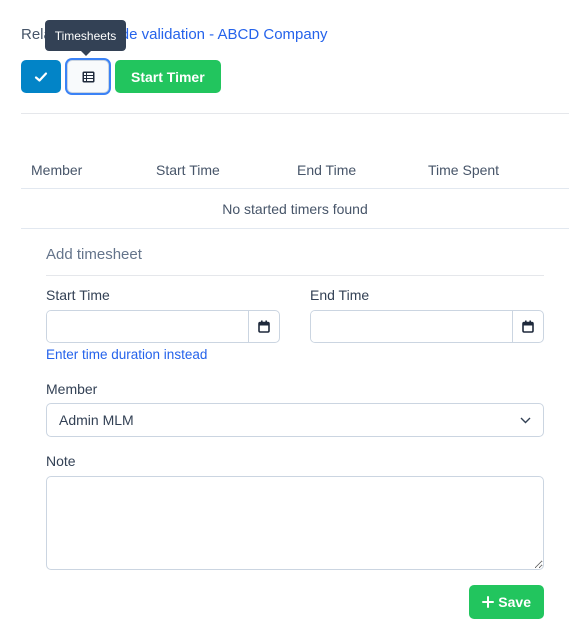 The height and width of the screenshot is (636, 575). Describe the element at coordinates (464, 170) in the screenshot. I see `column-header-time-spent: Time Spent` at that location.